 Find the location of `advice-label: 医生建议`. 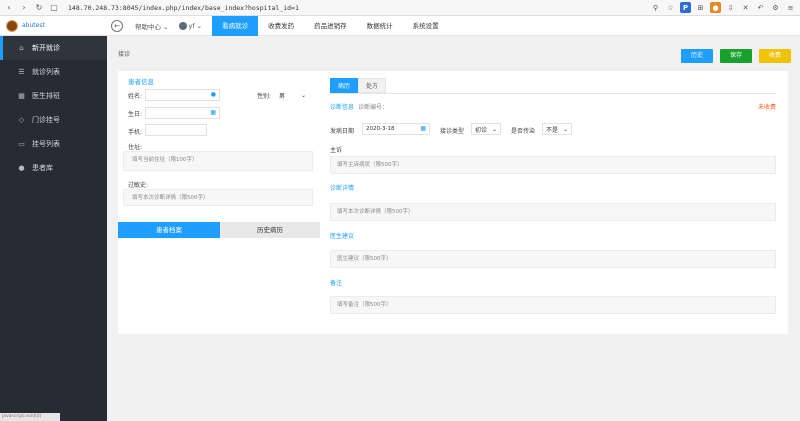

advice-label: 医生建议 is located at coordinates (342, 236).